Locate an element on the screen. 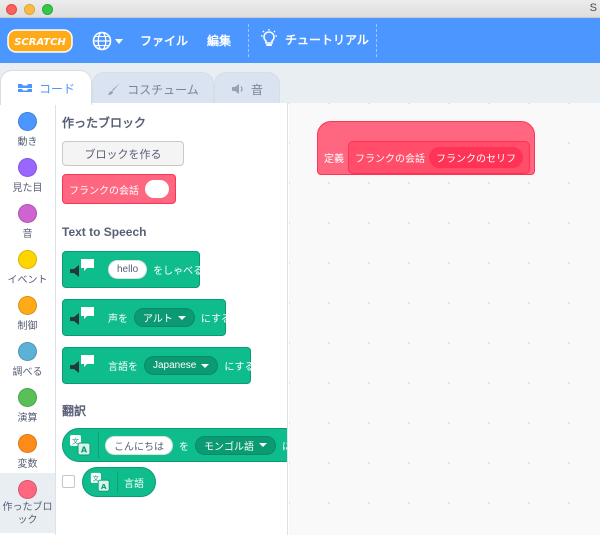 The image size is (600, 535). operators-dot-icon is located at coordinates (27, 397).